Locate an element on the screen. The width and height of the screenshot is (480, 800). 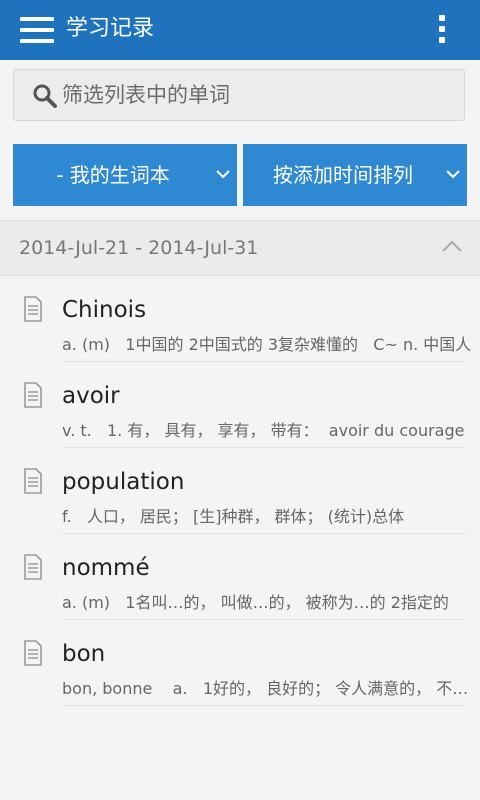
sort-dropdown: 按添加时间排列 is located at coordinates (355, 175).